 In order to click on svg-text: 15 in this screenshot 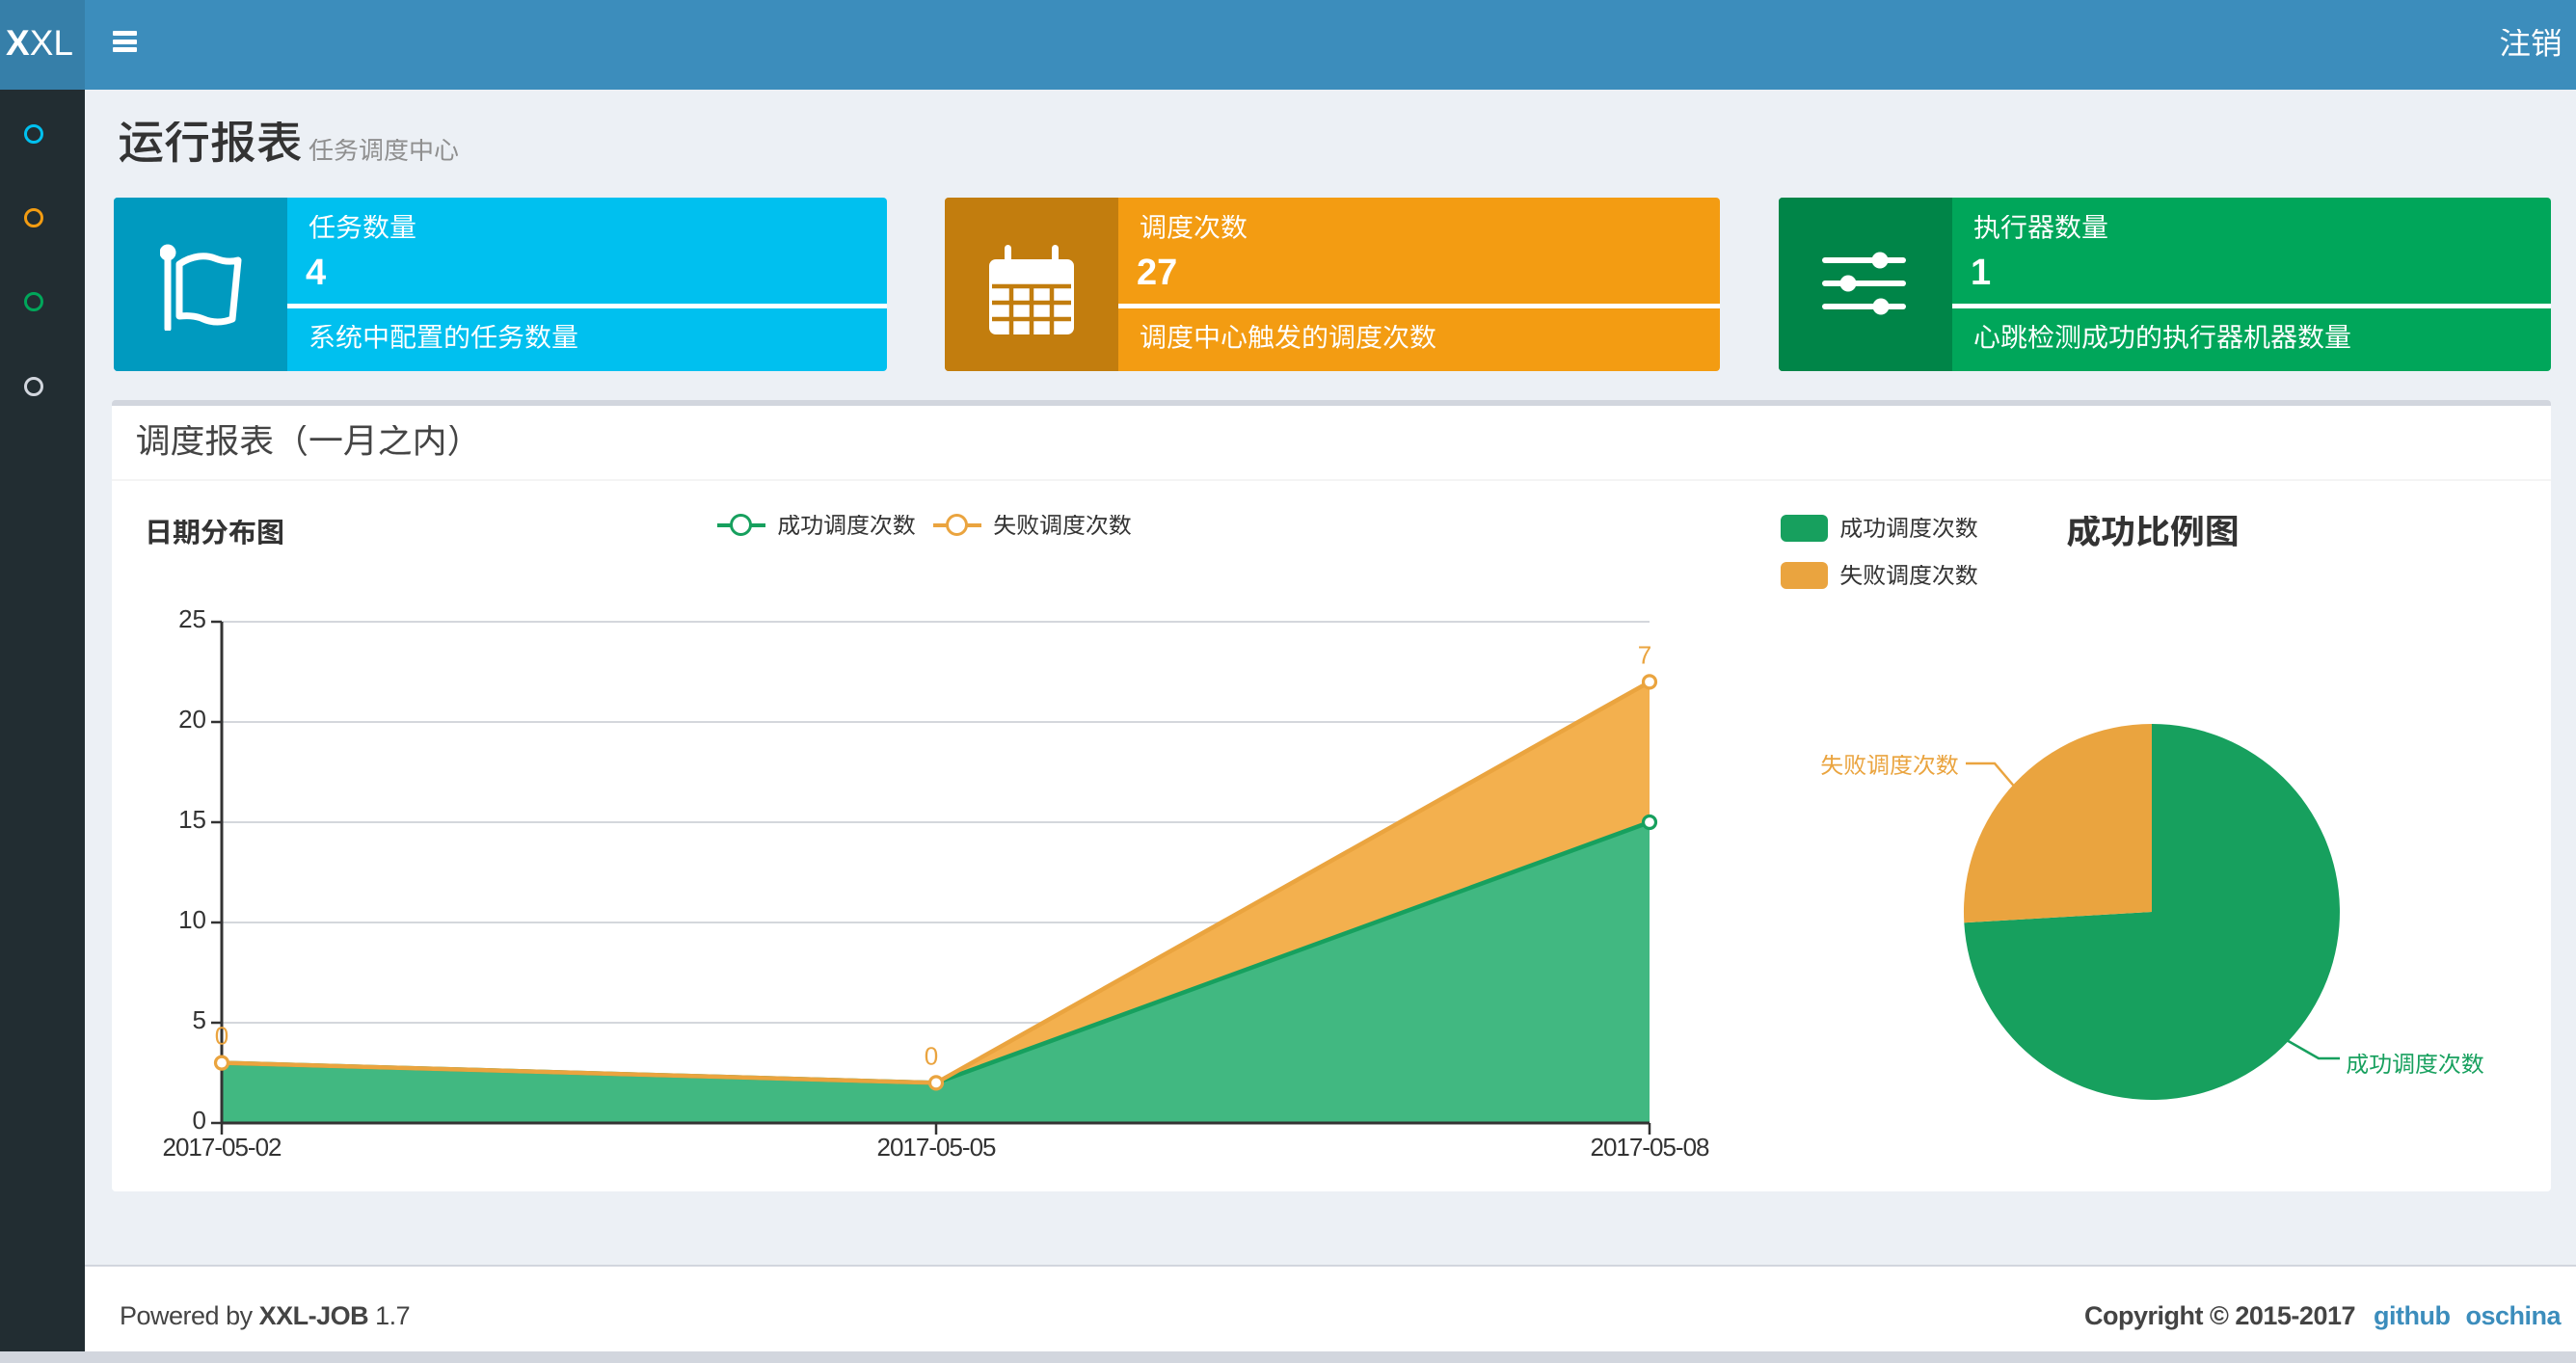, I will do `click(192, 819)`.